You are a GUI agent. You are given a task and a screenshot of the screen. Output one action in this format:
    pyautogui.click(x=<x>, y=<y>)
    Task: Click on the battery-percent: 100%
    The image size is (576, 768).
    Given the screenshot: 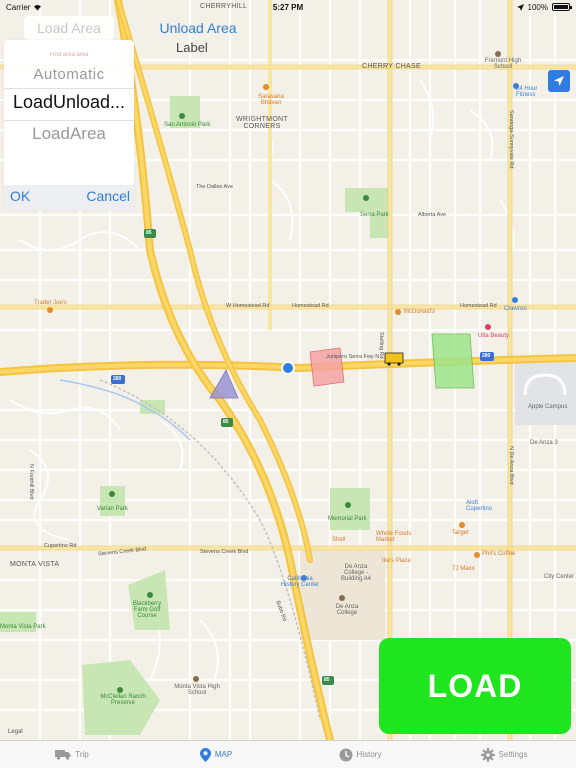 What is the action you would take?
    pyautogui.click(x=537, y=7)
    